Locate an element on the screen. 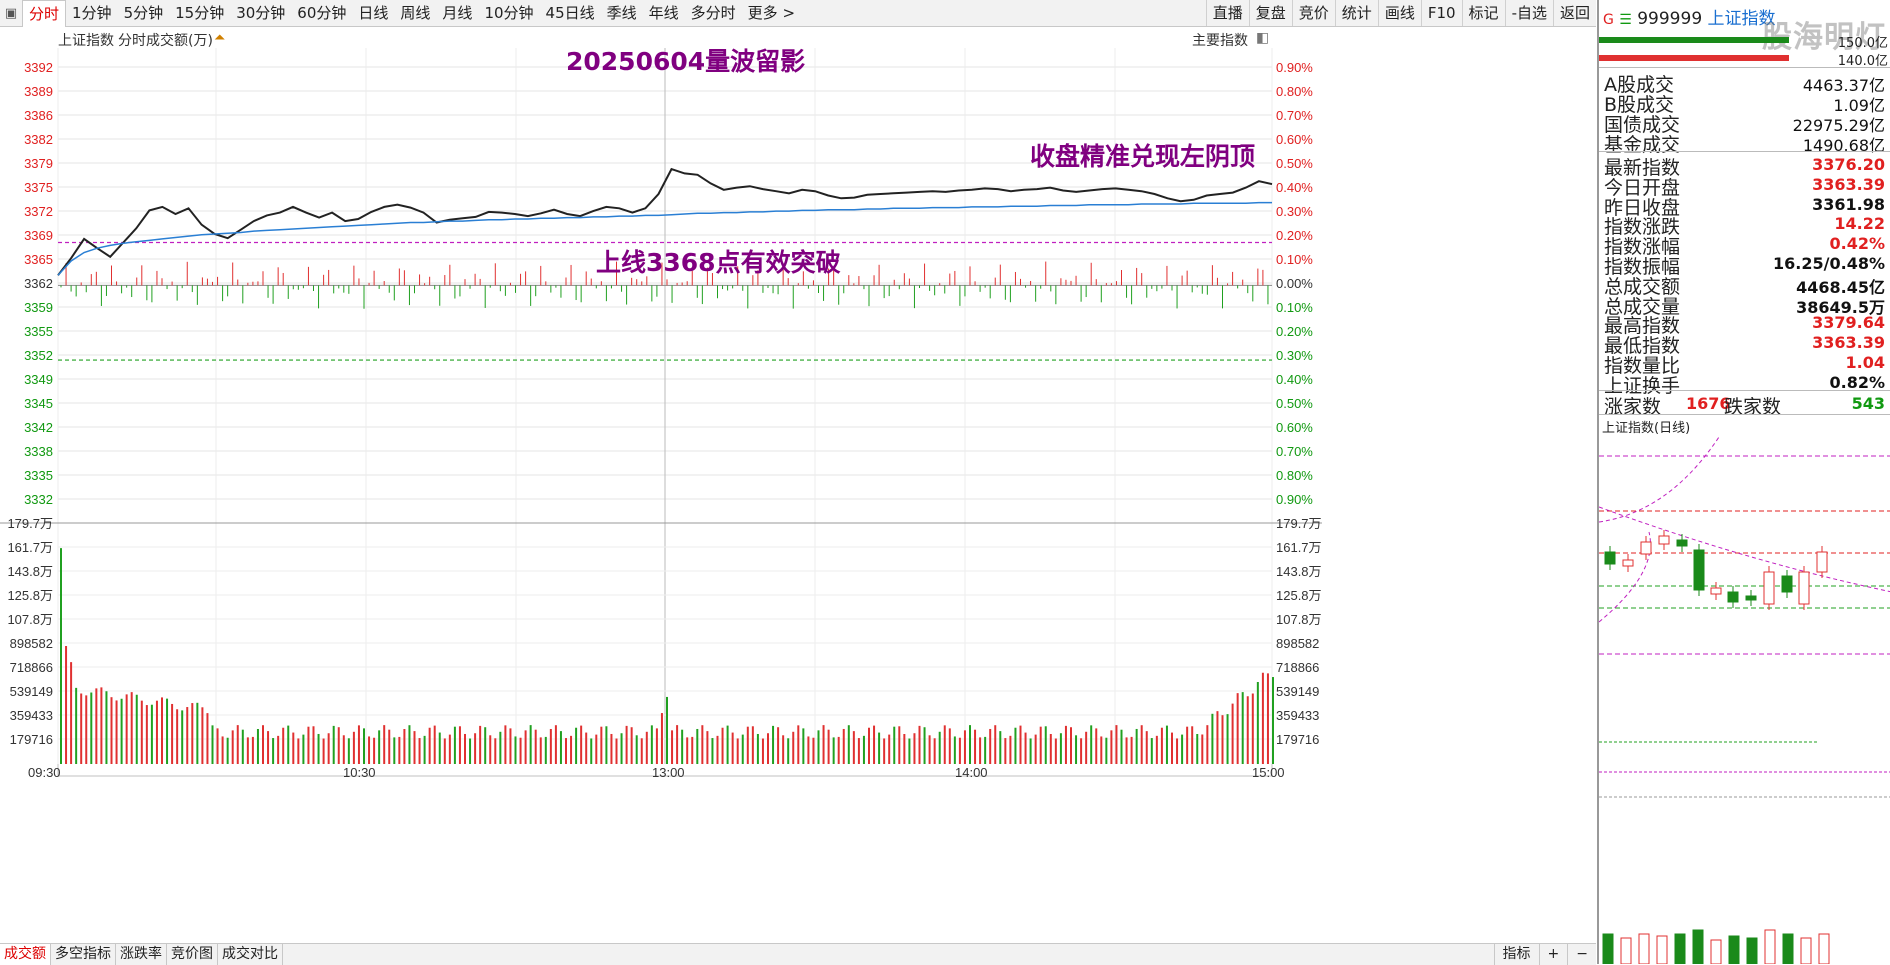  pct-tick-label: 1.00% is located at coordinates (1294, 49).